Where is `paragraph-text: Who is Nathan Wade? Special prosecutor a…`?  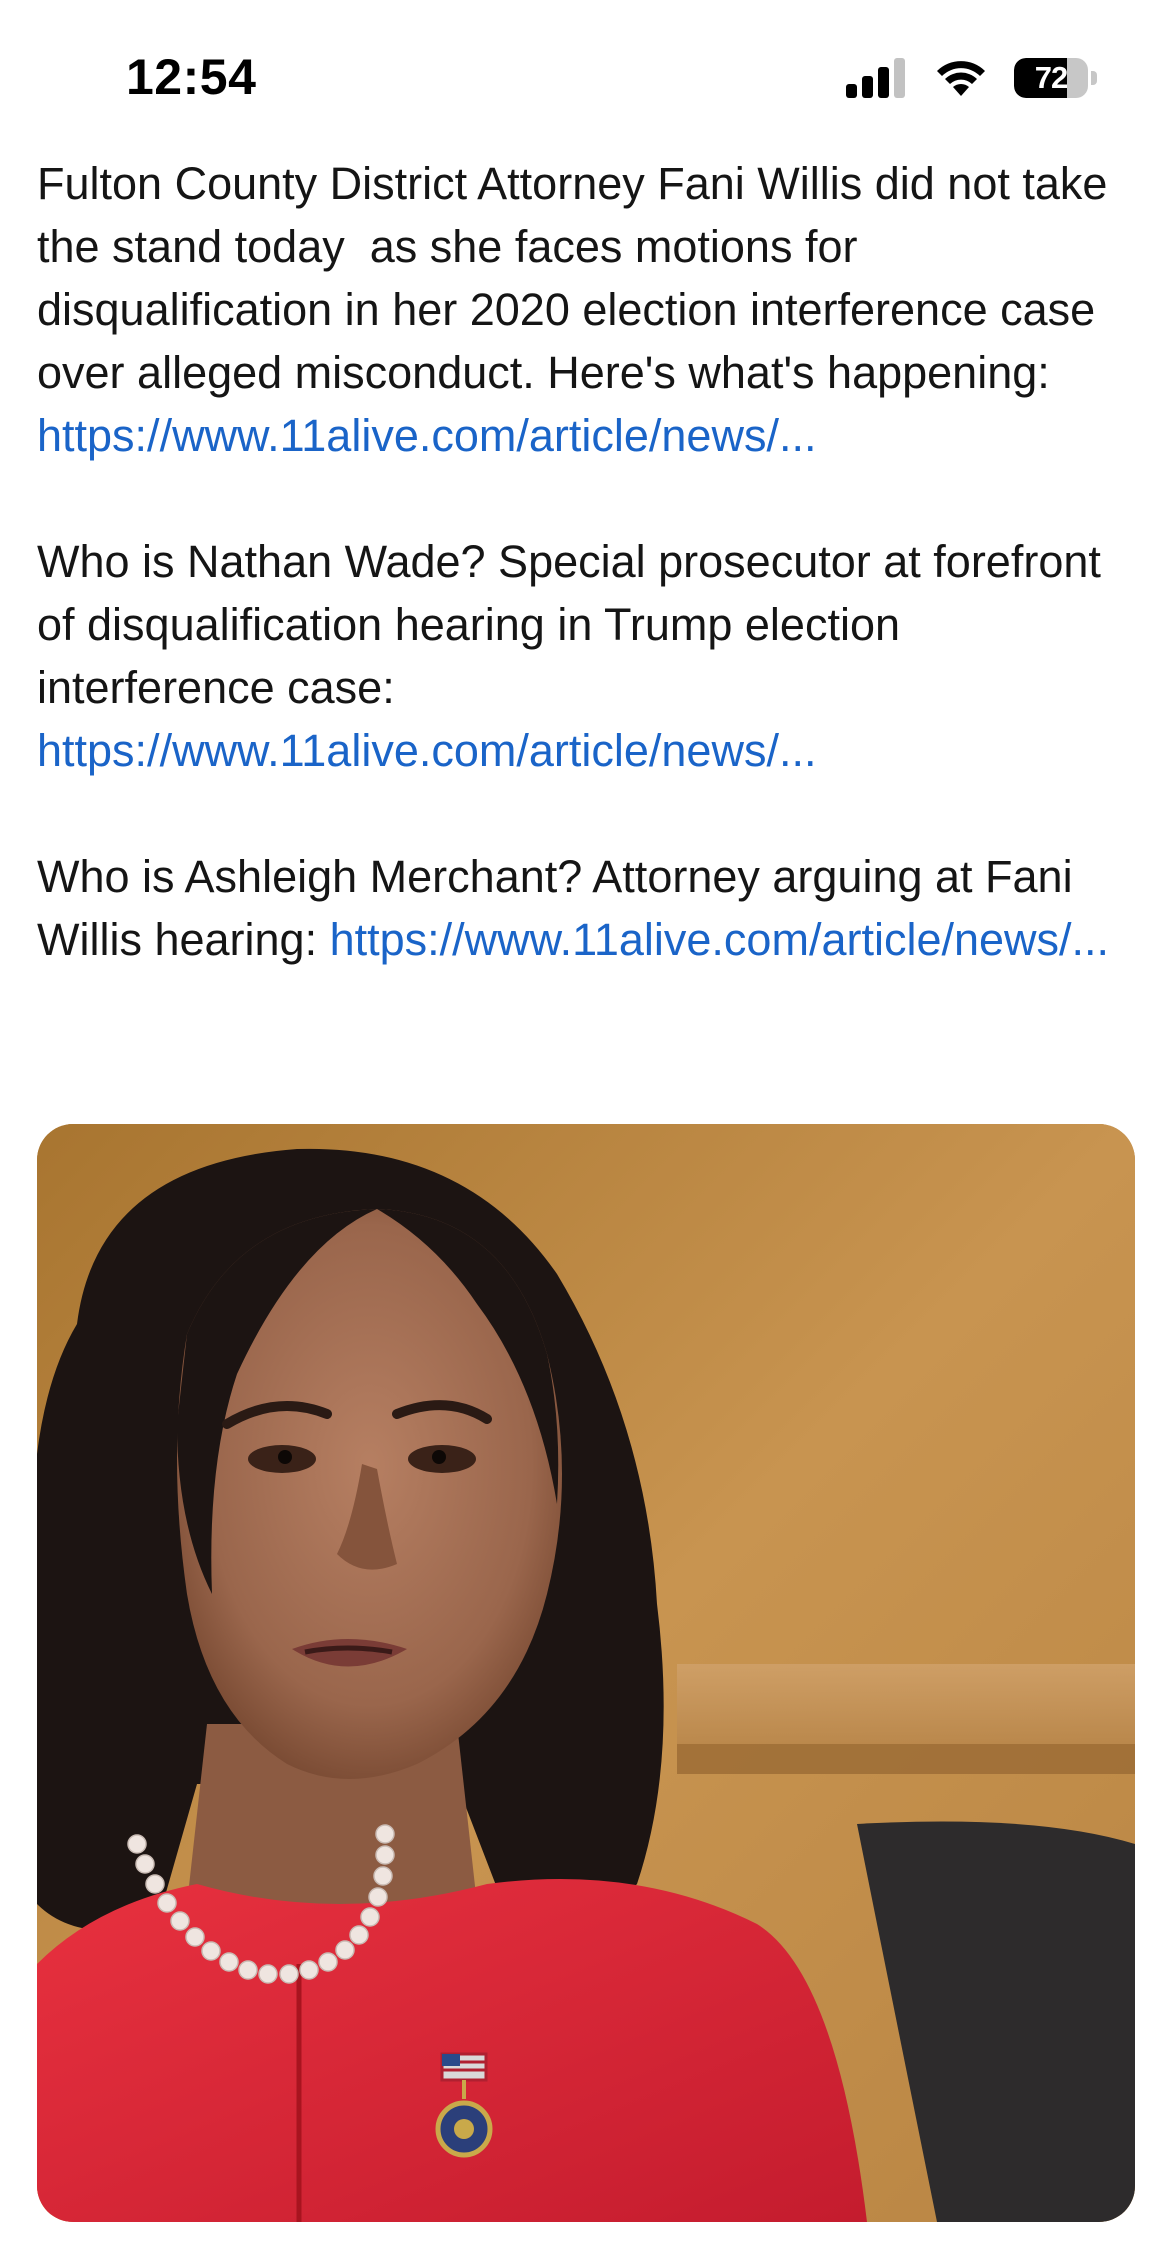
paragraph-text: Who is Nathan Wade? Special prosecutor a… is located at coordinates (575, 624).